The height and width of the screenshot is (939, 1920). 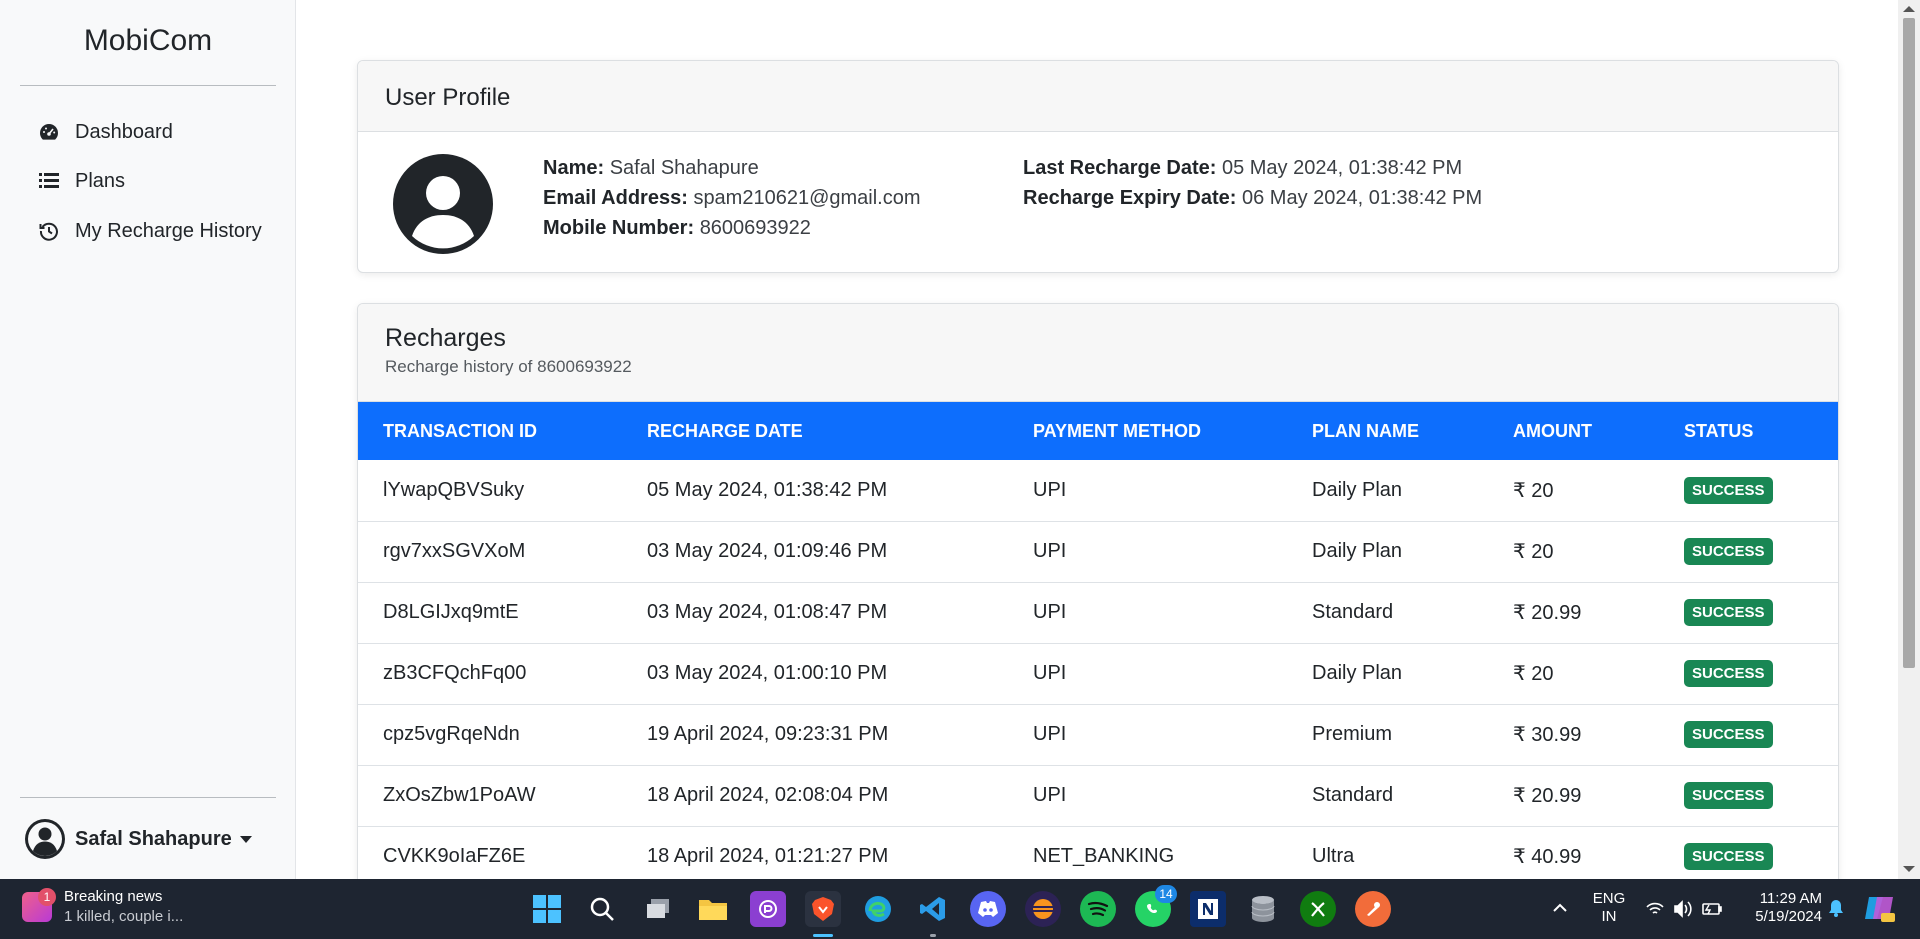 I want to click on recharge-date-cell: 03 May 2024, 01:08:47 PM, so click(x=767, y=612).